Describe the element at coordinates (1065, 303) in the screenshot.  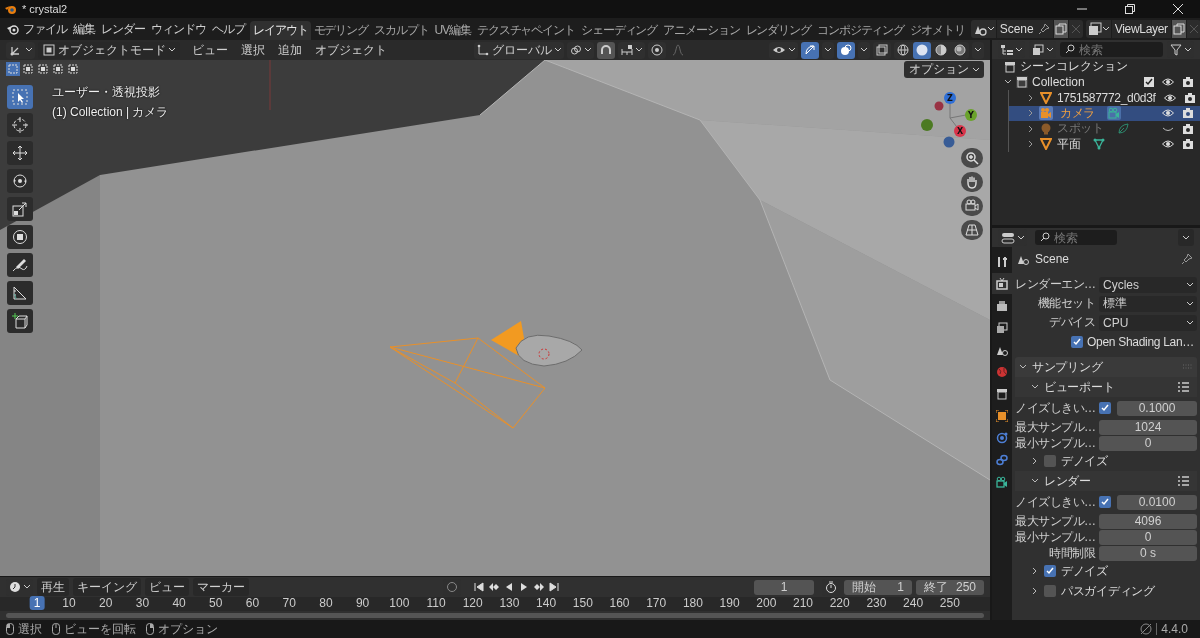
I see `property-label: 機能セット` at that location.